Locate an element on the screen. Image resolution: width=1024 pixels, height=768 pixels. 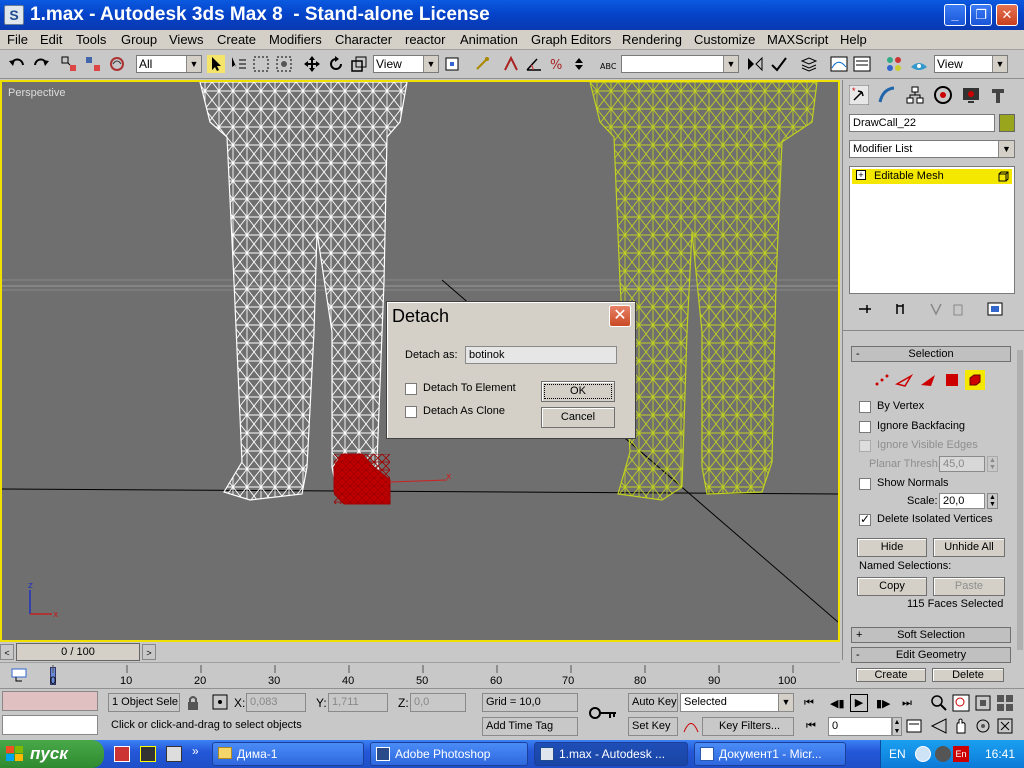
show-end-result-icon is located at coordinates (900, 309).